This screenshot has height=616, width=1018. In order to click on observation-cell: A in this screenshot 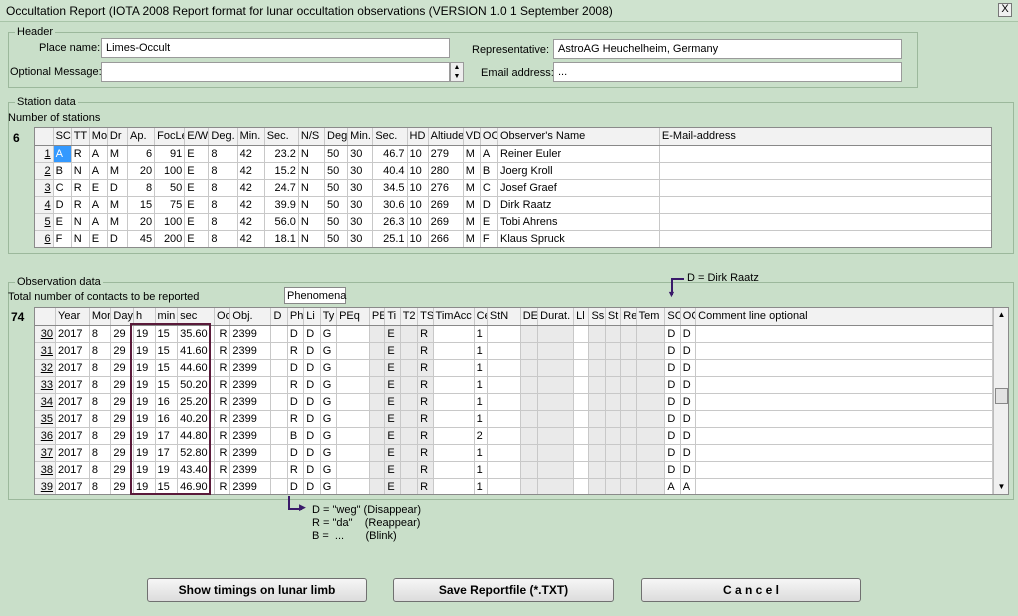, I will do `click(688, 486)`.